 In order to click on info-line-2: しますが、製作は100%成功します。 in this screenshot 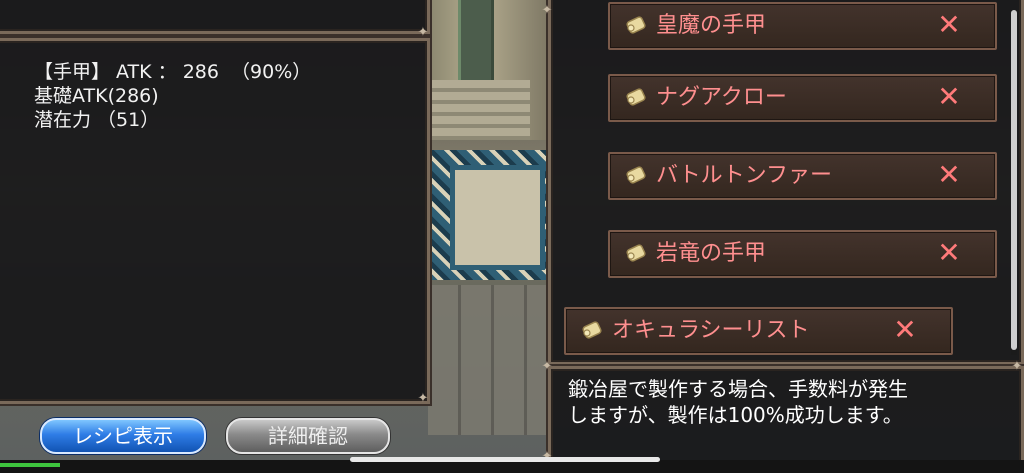, I will do `click(735, 415)`.